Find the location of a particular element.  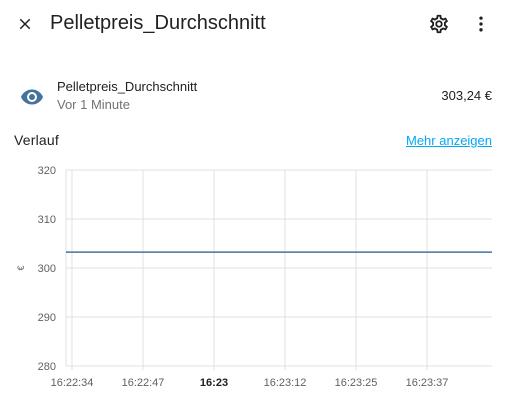

dialog-header: Pelletpreis_Durchschnitt is located at coordinates (254, 25).